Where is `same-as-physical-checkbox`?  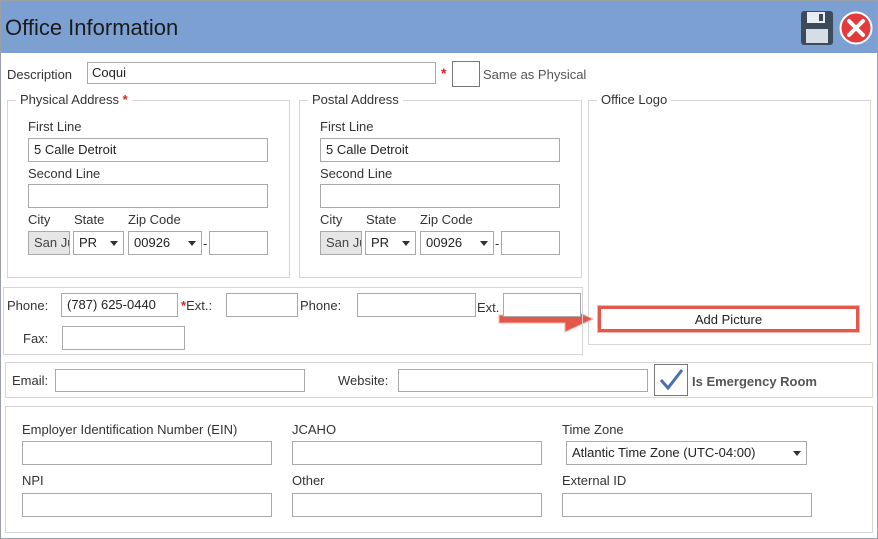 same-as-physical-checkbox is located at coordinates (466, 74).